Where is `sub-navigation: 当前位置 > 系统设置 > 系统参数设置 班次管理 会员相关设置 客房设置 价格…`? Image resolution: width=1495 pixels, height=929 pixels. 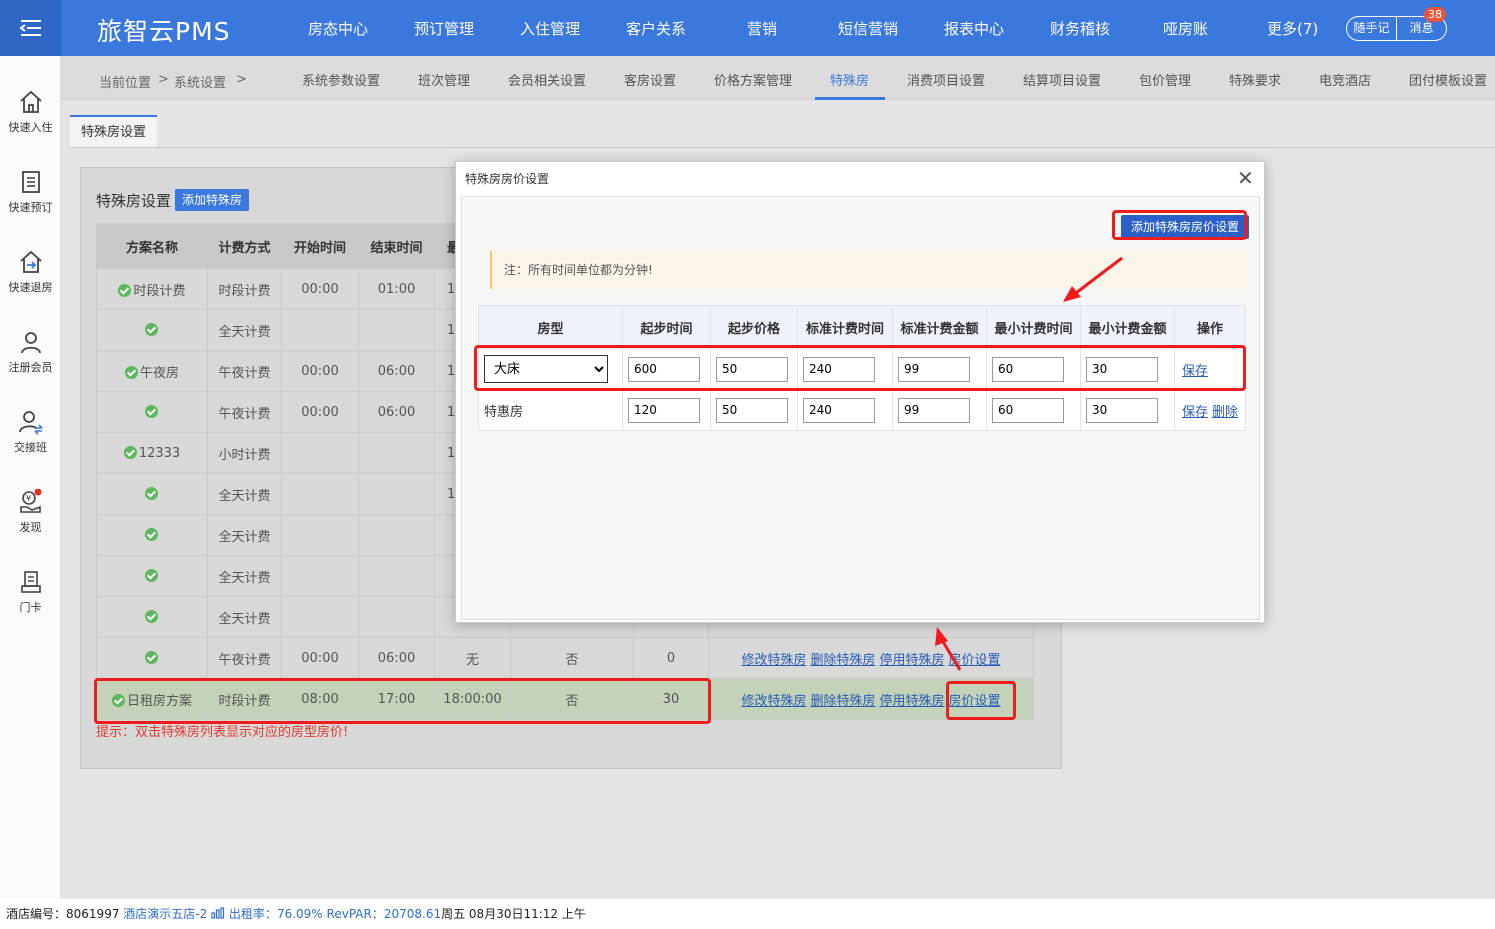
sub-navigation: 当前位置 > 系统设置 > 系统参数设置 班次管理 会员相关设置 客房设置 价格… is located at coordinates (778, 78).